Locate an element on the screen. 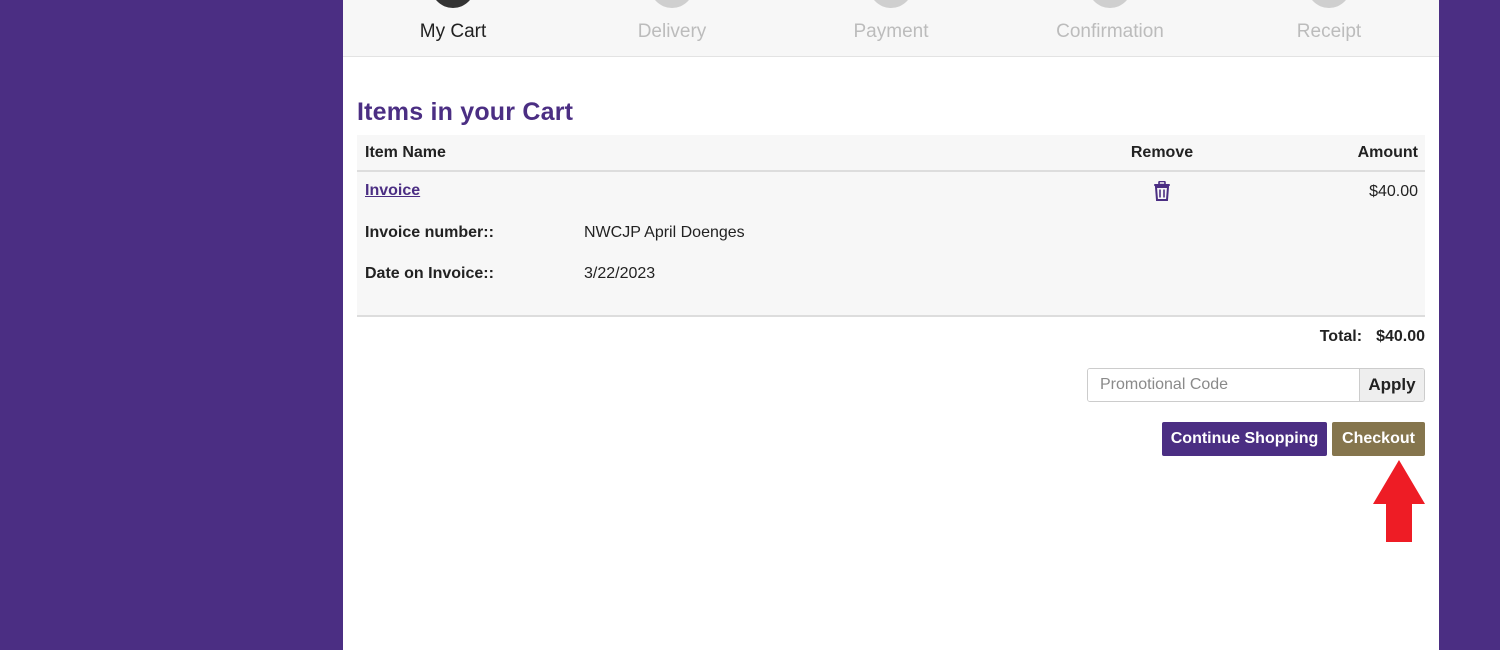  item-amount: $40.00 is located at coordinates (1393, 191).